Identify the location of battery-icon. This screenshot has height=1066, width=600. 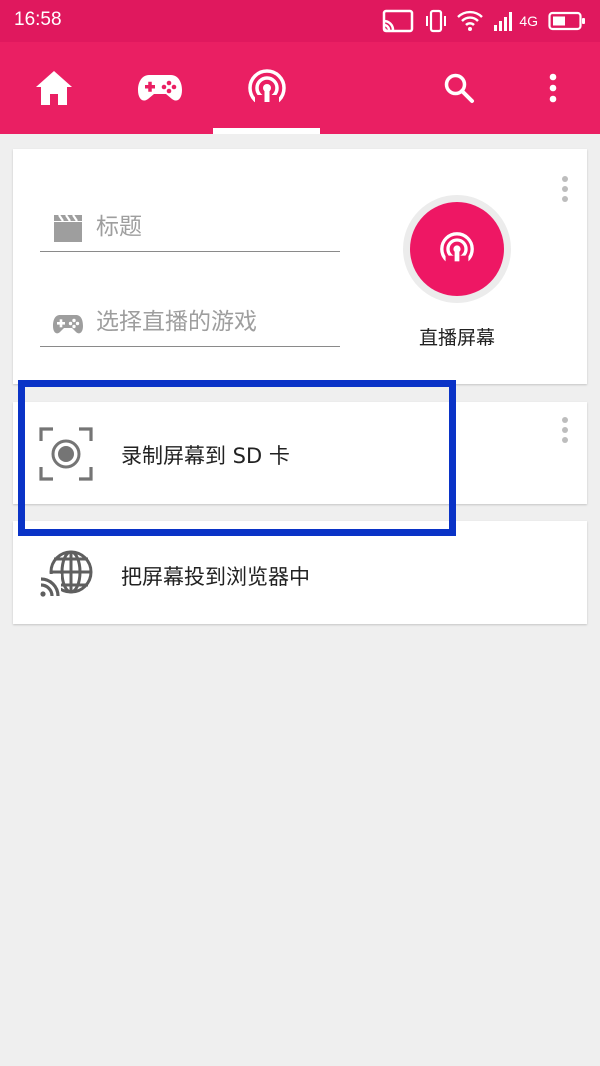
(566, 21).